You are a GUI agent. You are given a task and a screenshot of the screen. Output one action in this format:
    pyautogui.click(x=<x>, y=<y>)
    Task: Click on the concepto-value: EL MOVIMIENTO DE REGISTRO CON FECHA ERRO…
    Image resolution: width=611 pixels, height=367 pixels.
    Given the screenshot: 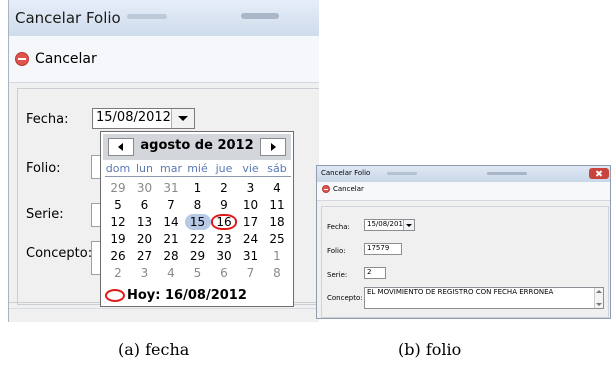 What is the action you would take?
    pyautogui.click(x=460, y=292)
    